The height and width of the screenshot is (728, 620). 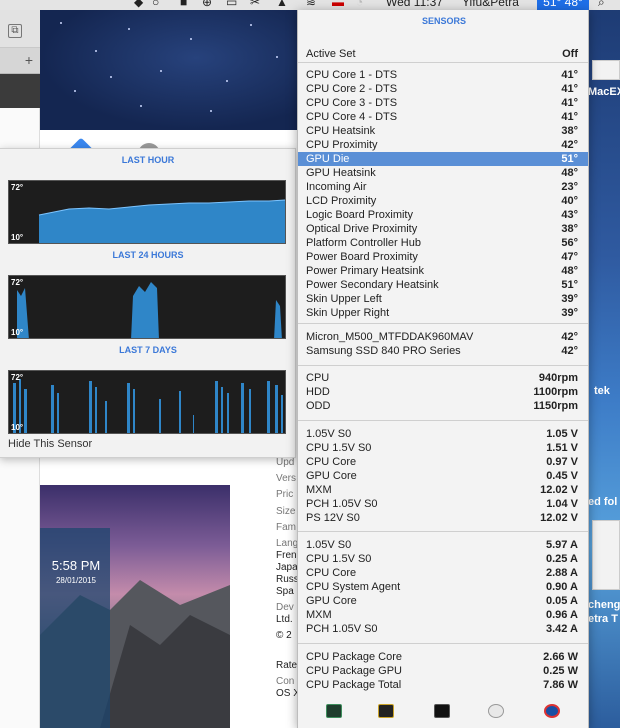 I want to click on sensor-row: Skin Upper Left 39°, so click(x=443, y=299).